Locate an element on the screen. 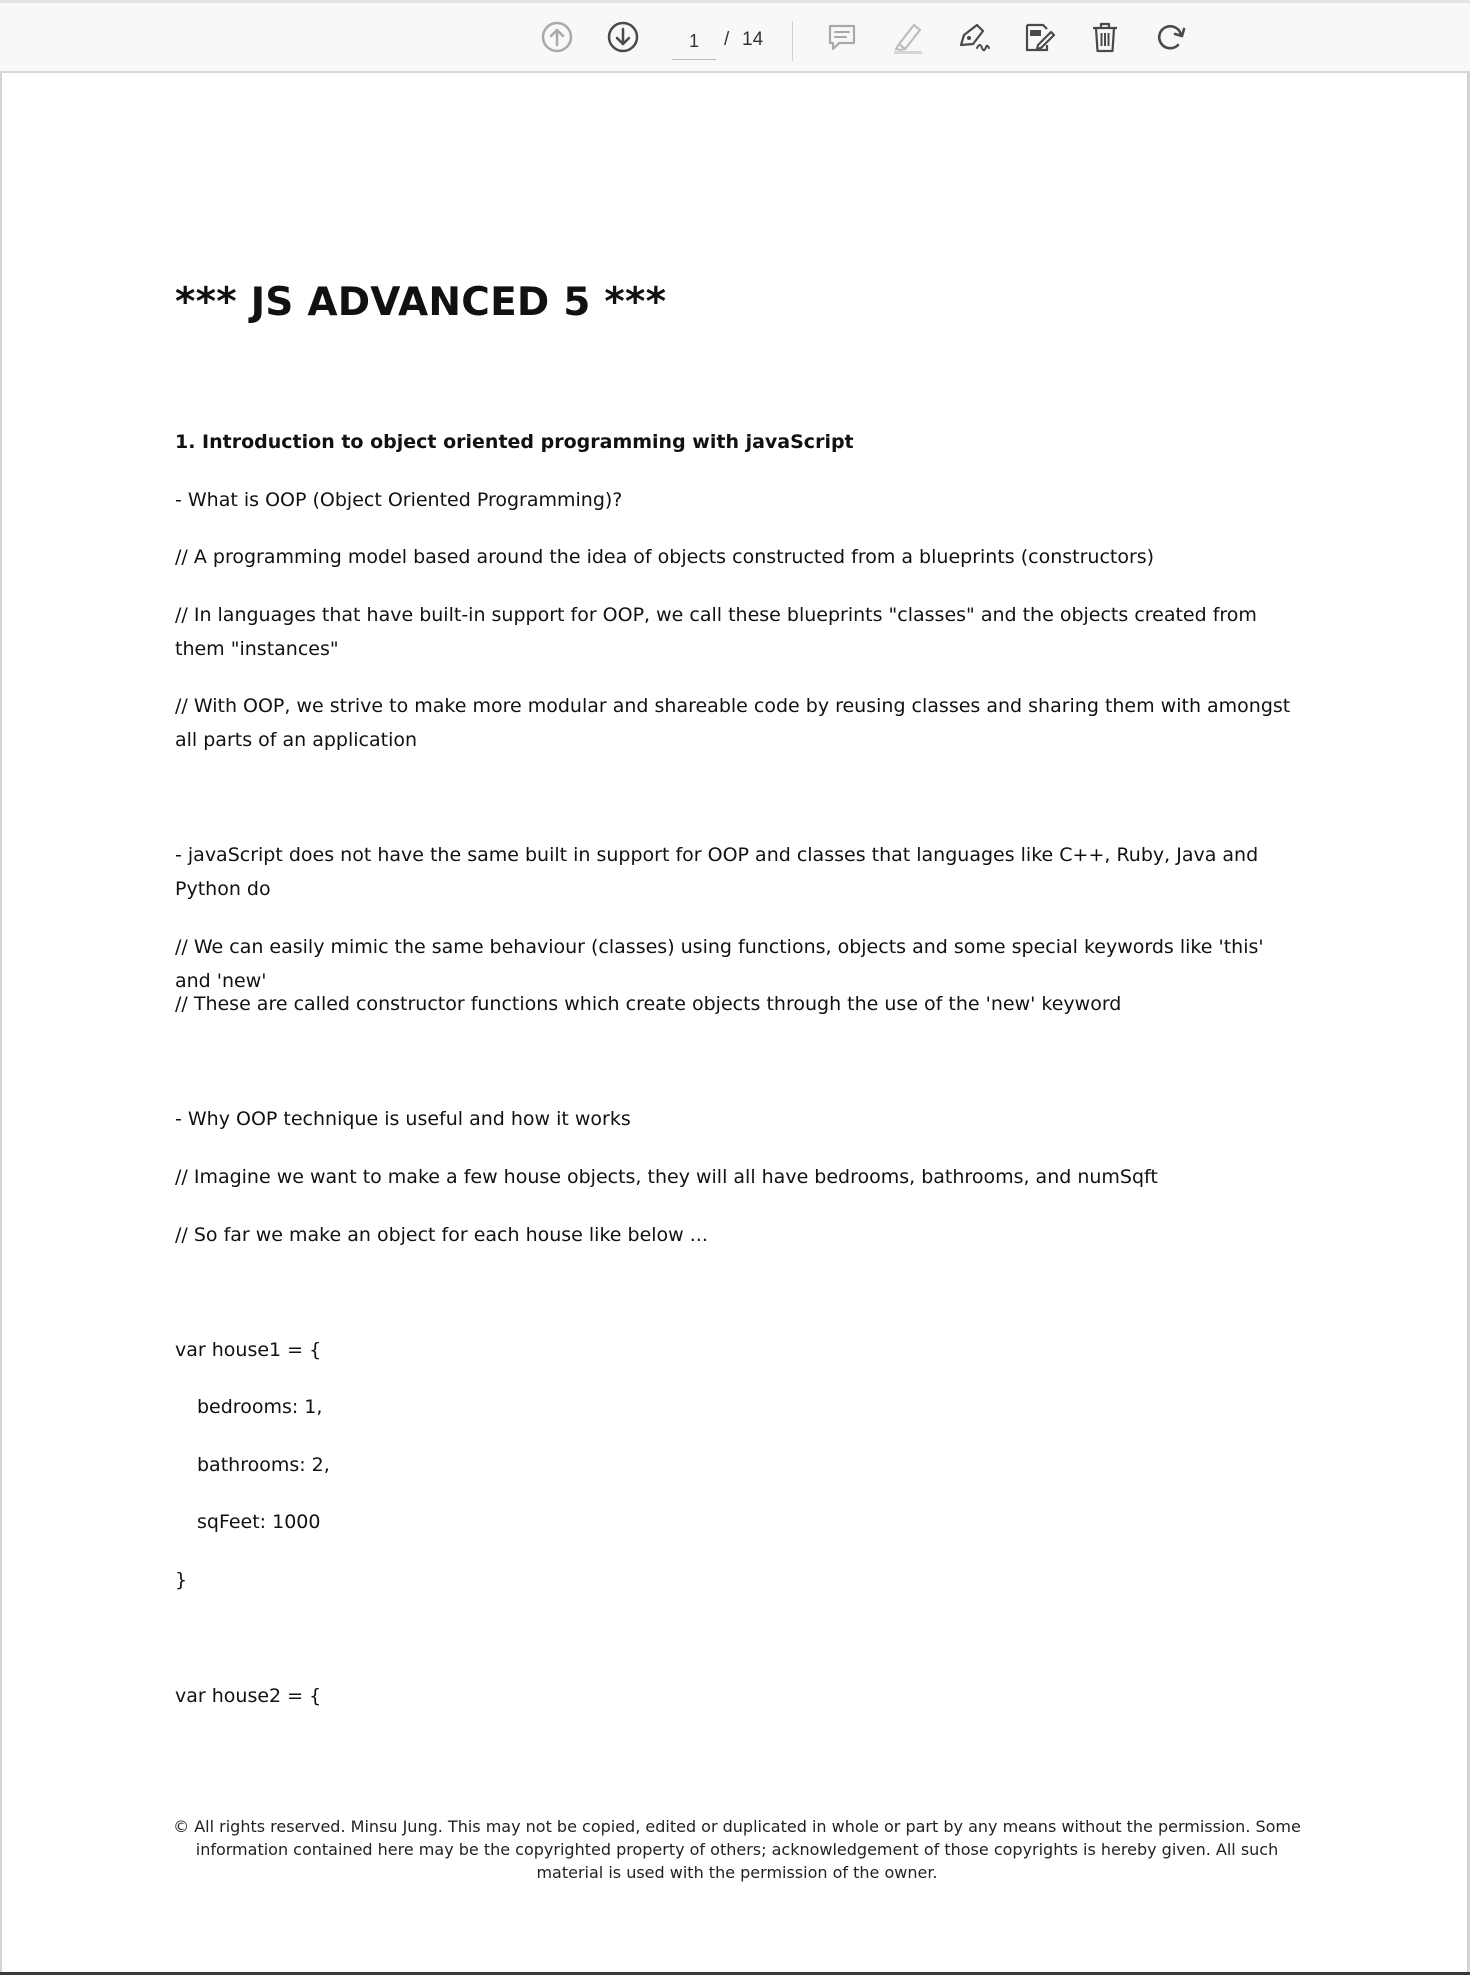 The image size is (1470, 1975). highlighter-icon is located at coordinates (908, 37).